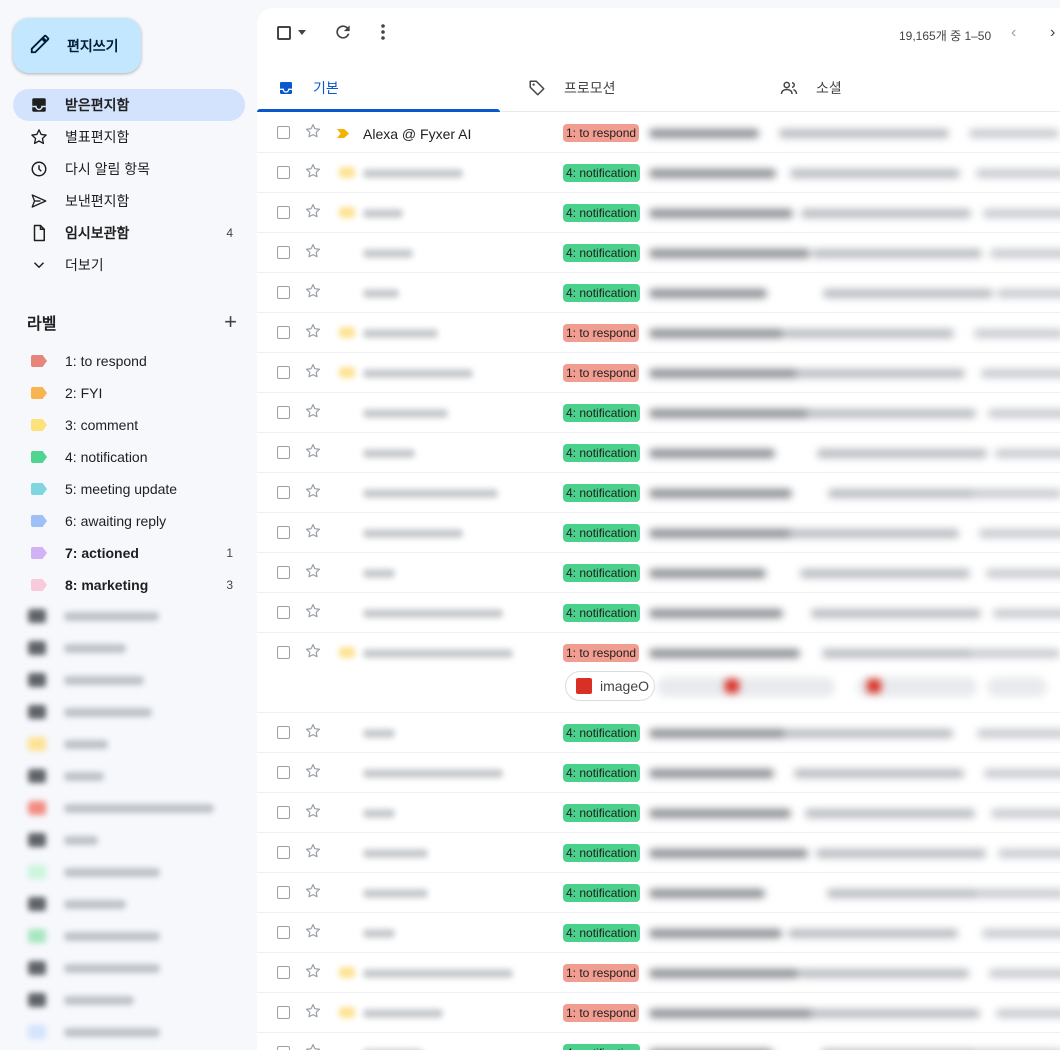  I want to click on email-row: 1: to respond imageO, so click(658, 673).